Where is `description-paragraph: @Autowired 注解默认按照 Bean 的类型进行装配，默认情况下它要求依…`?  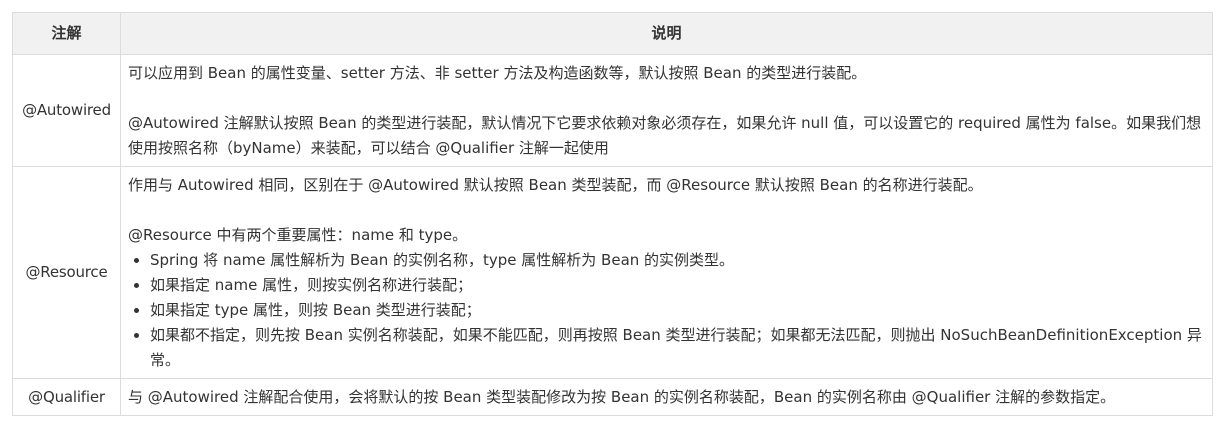 description-paragraph: @Autowired 注解默认按照 Bean 的类型进行装配，默认情况下它要求依… is located at coordinates (665, 135).